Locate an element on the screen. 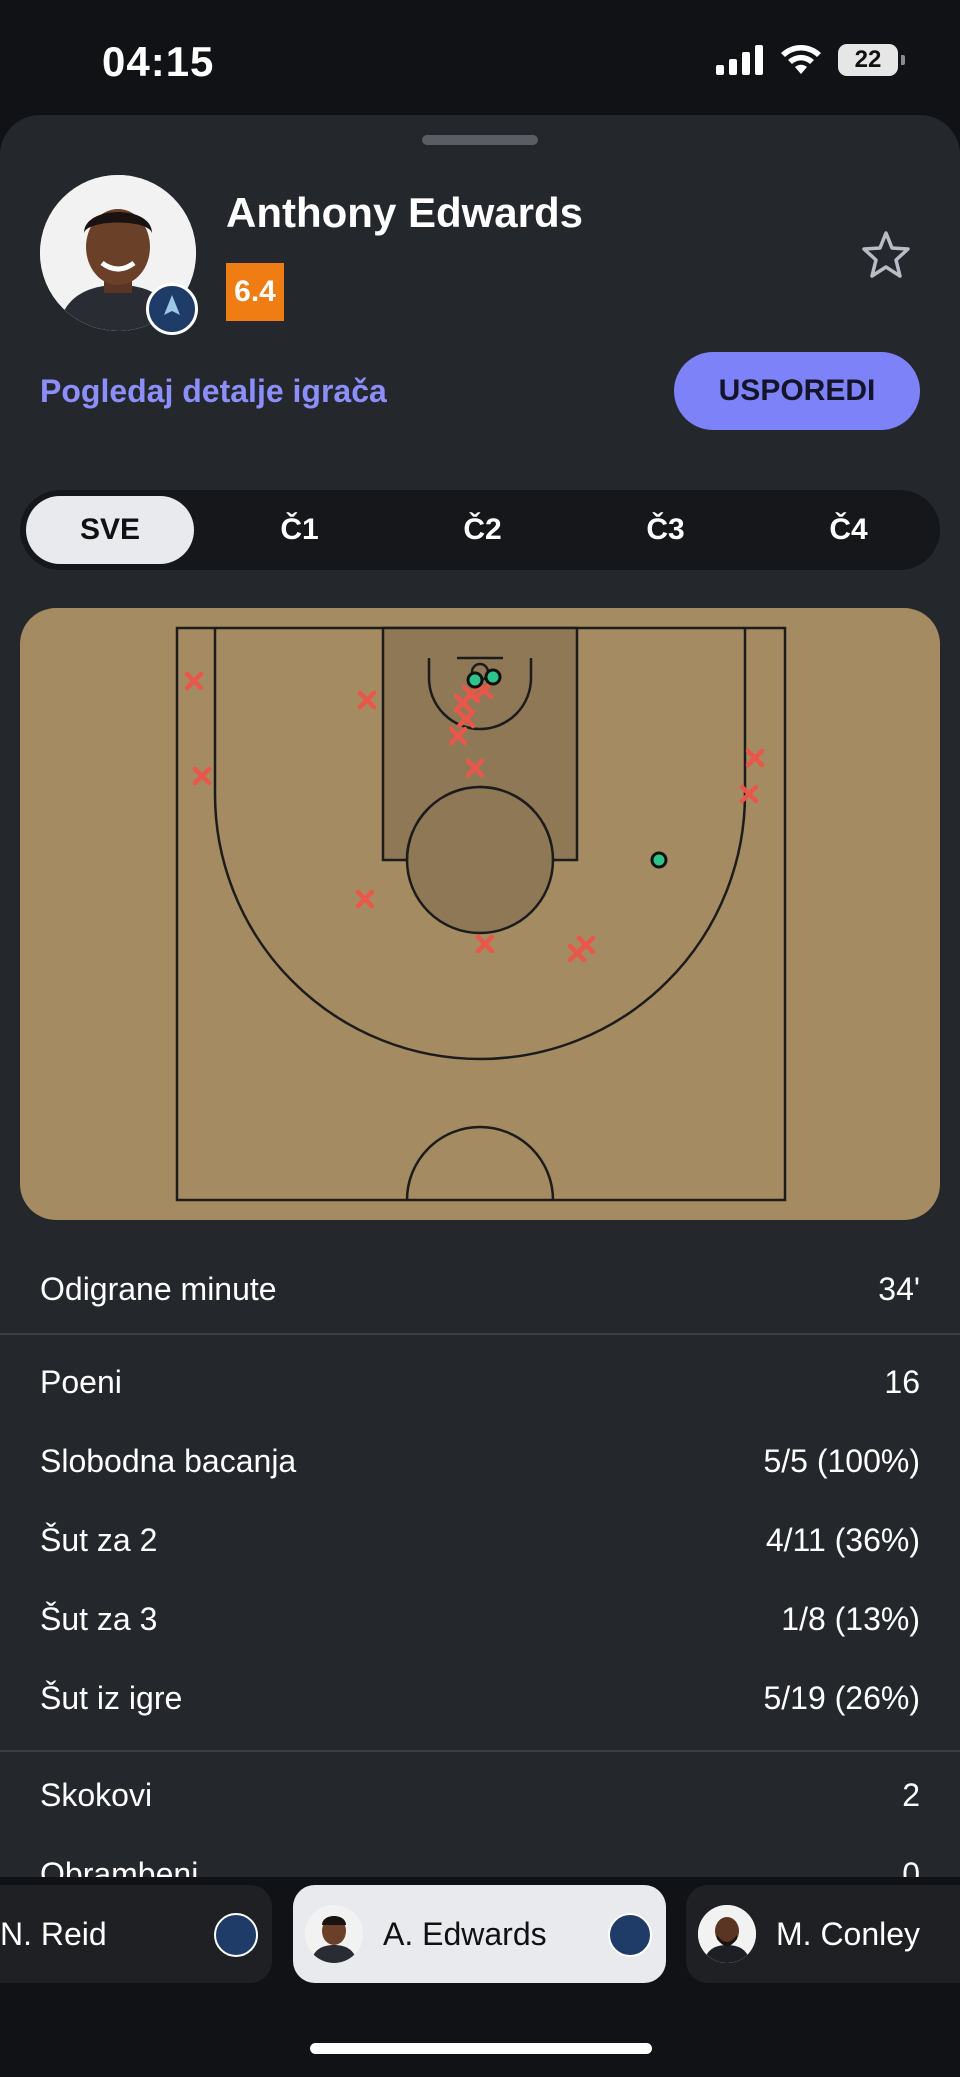 This screenshot has height=2077, width=960. period-tabs: SVE Č1 Č2 Č3 Č4 is located at coordinates (480, 530).